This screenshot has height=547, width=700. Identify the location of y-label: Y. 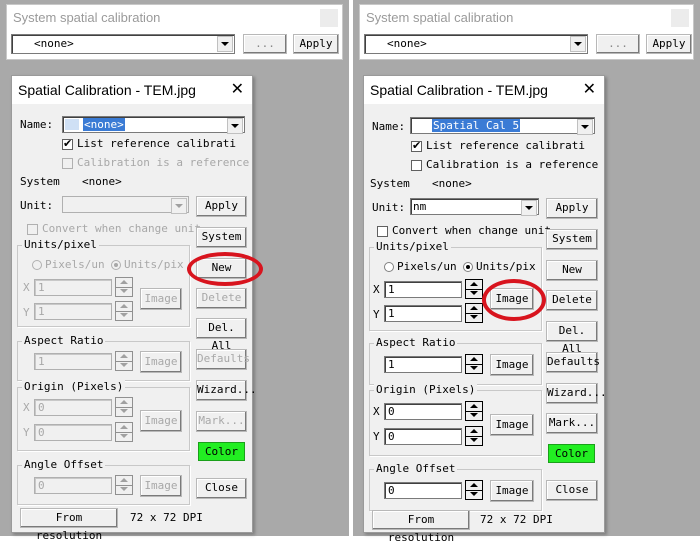
(26, 312).